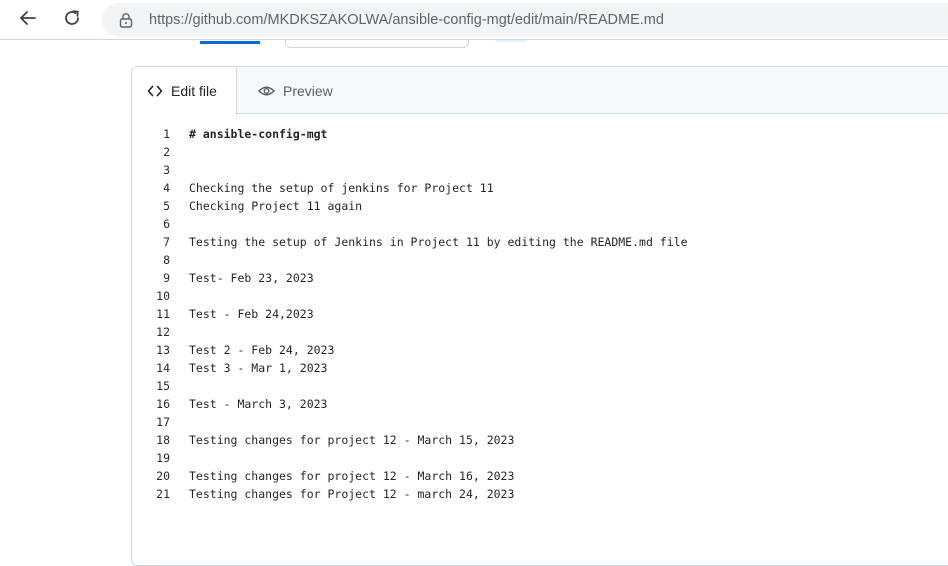 The height and width of the screenshot is (566, 948). What do you see at coordinates (166, 188) in the screenshot?
I see `line-number: 4` at bounding box center [166, 188].